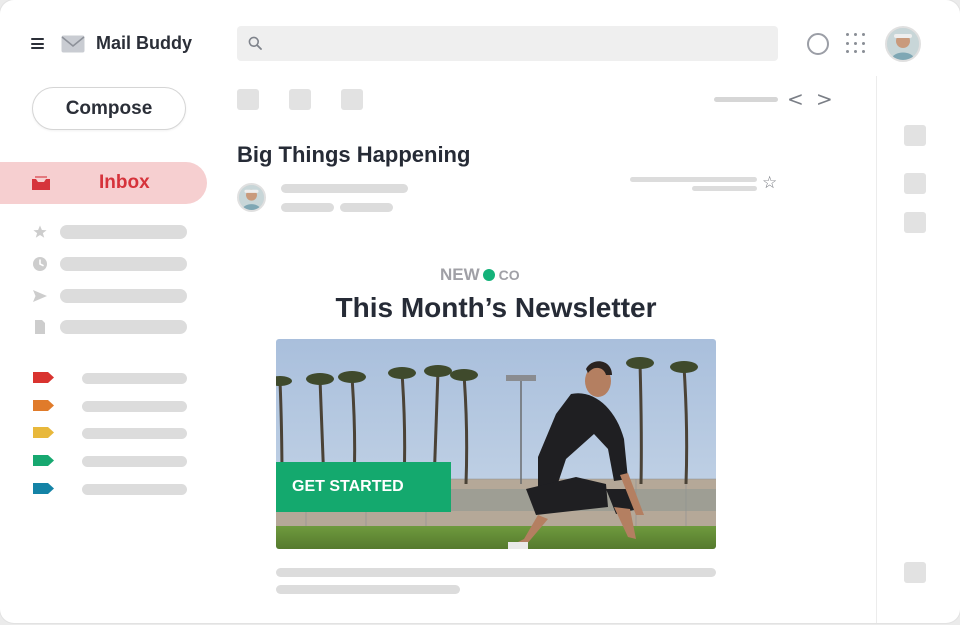 The height and width of the screenshot is (625, 960). I want to click on sidebar-item-sent, so click(109, 296).